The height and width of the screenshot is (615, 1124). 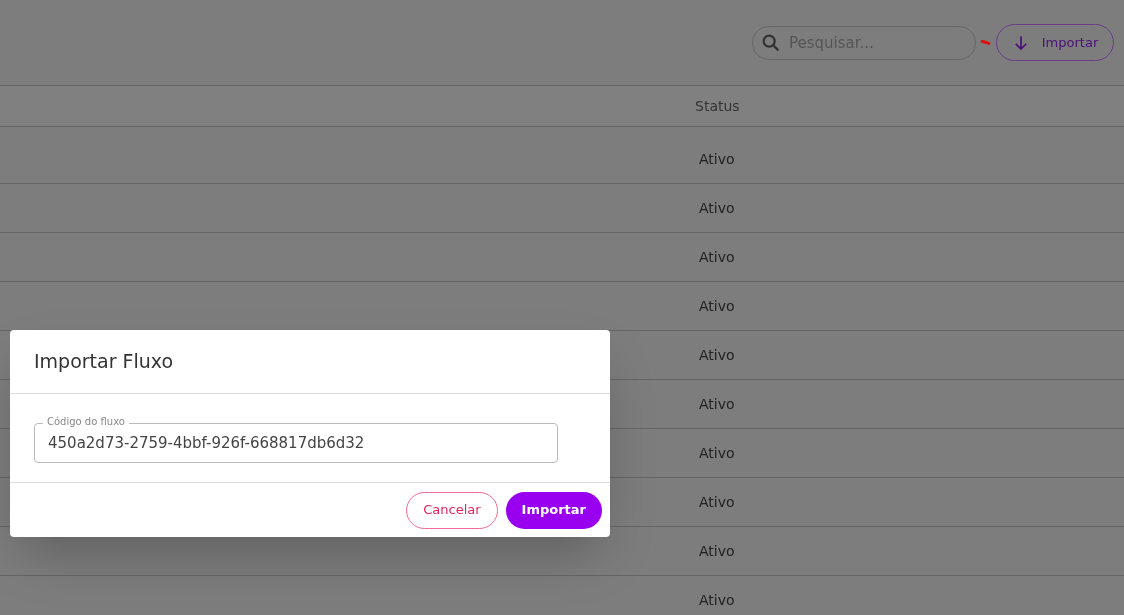 What do you see at coordinates (986, 42) in the screenshot?
I see `stroke-mark-icon` at bounding box center [986, 42].